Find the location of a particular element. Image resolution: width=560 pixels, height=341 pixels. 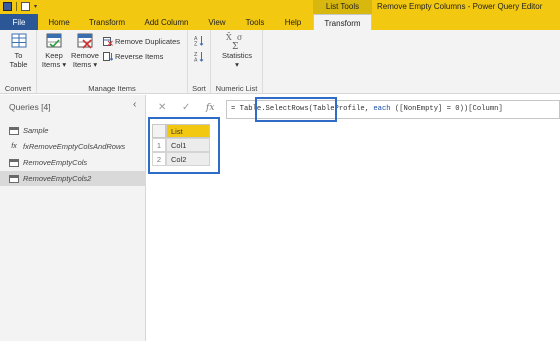

contextual-group-label: List Tools is located at coordinates (342, 7).